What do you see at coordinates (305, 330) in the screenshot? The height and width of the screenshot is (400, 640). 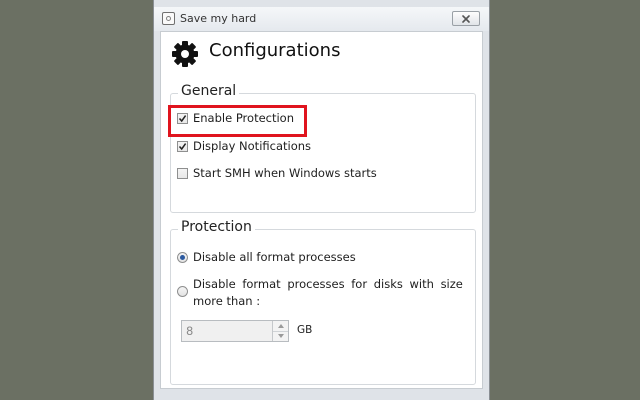 I see `size-unit-label: GB` at bounding box center [305, 330].